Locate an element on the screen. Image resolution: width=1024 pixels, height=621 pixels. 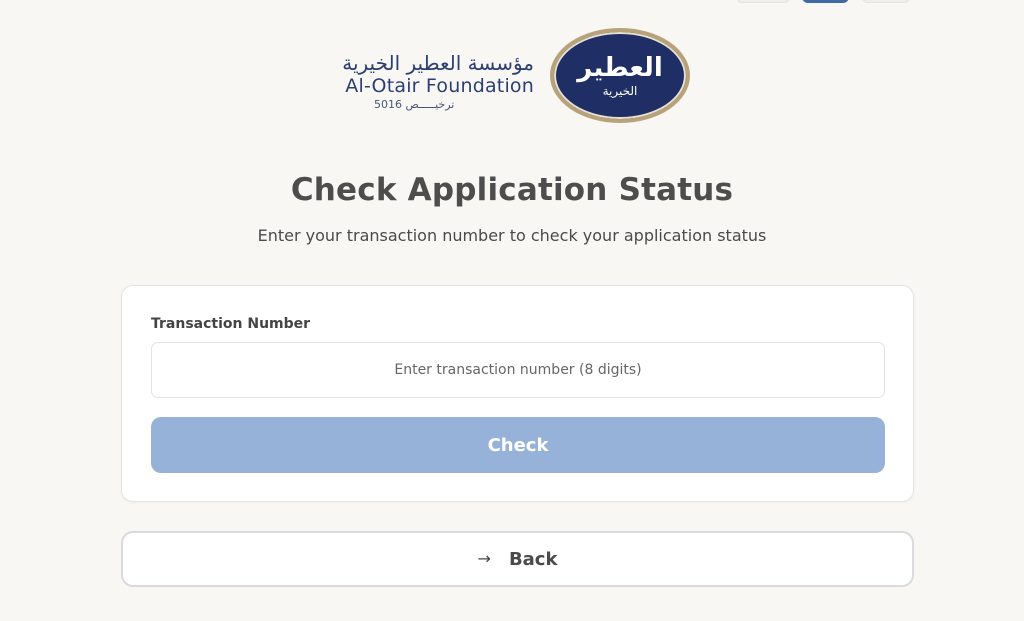
page-title: Check Application Status is located at coordinates (512, 190).